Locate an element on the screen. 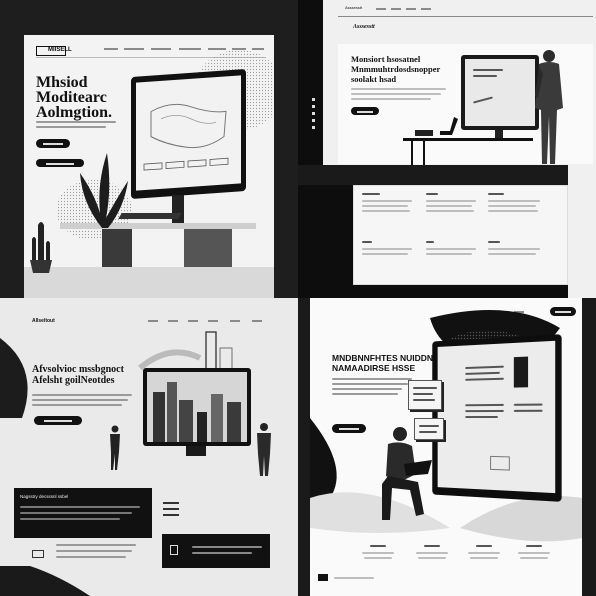  plant-decoration is located at coordinates (104, 190).